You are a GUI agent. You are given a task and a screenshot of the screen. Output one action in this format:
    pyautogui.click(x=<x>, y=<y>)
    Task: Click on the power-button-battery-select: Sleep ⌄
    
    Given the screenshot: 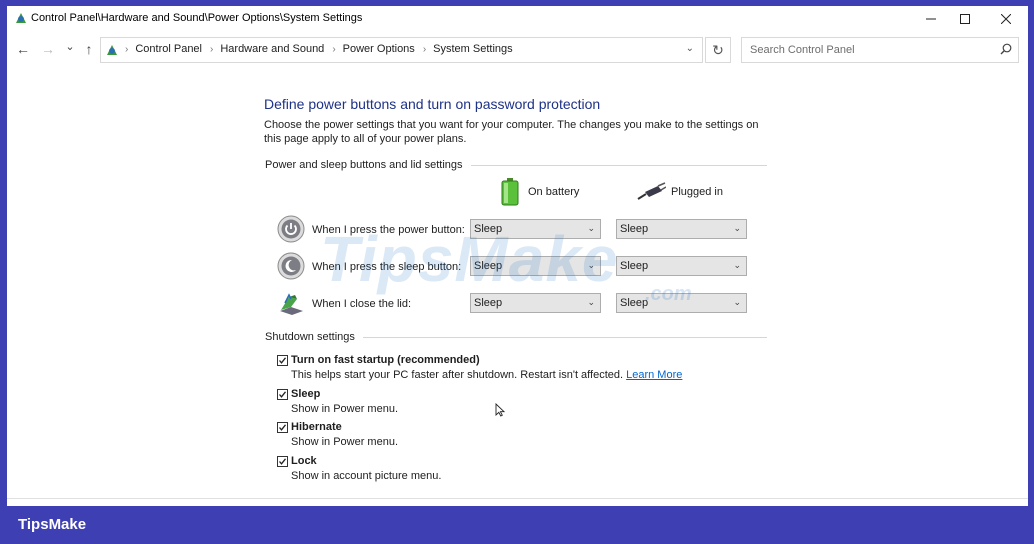 What is the action you would take?
    pyautogui.click(x=535, y=229)
    